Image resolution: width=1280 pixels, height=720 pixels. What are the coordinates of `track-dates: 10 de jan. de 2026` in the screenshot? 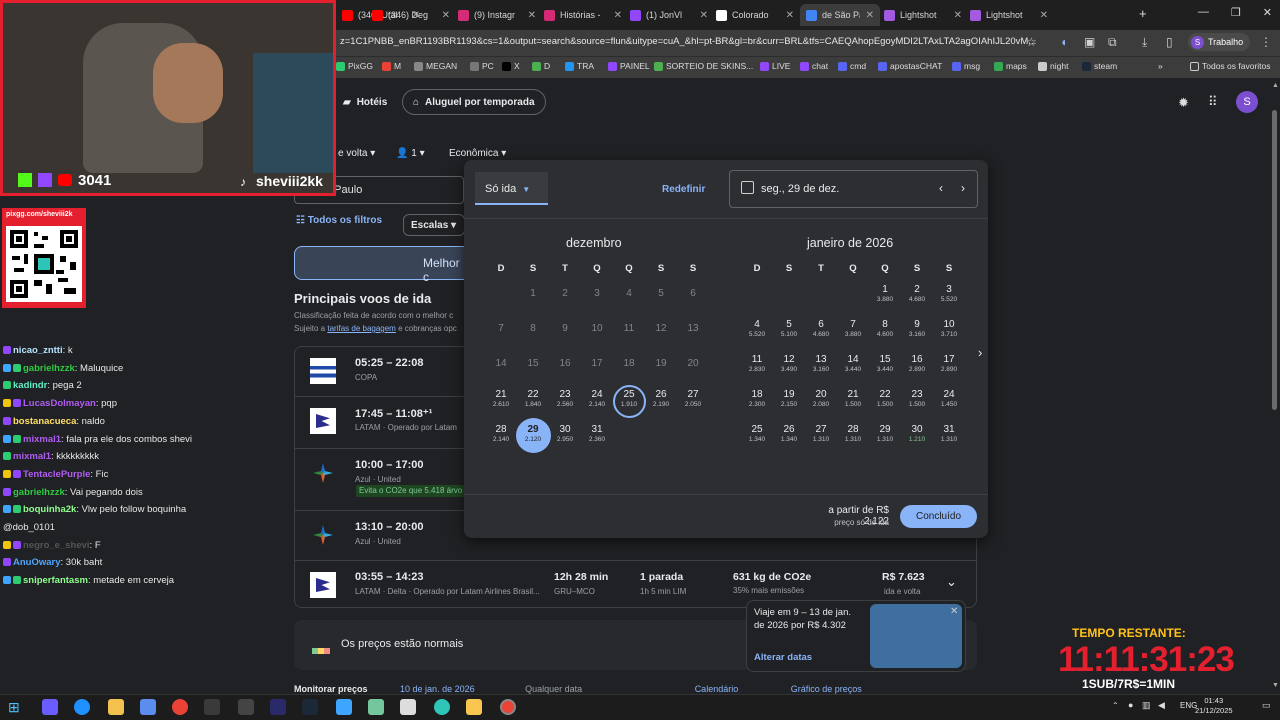 It's located at (437, 689).